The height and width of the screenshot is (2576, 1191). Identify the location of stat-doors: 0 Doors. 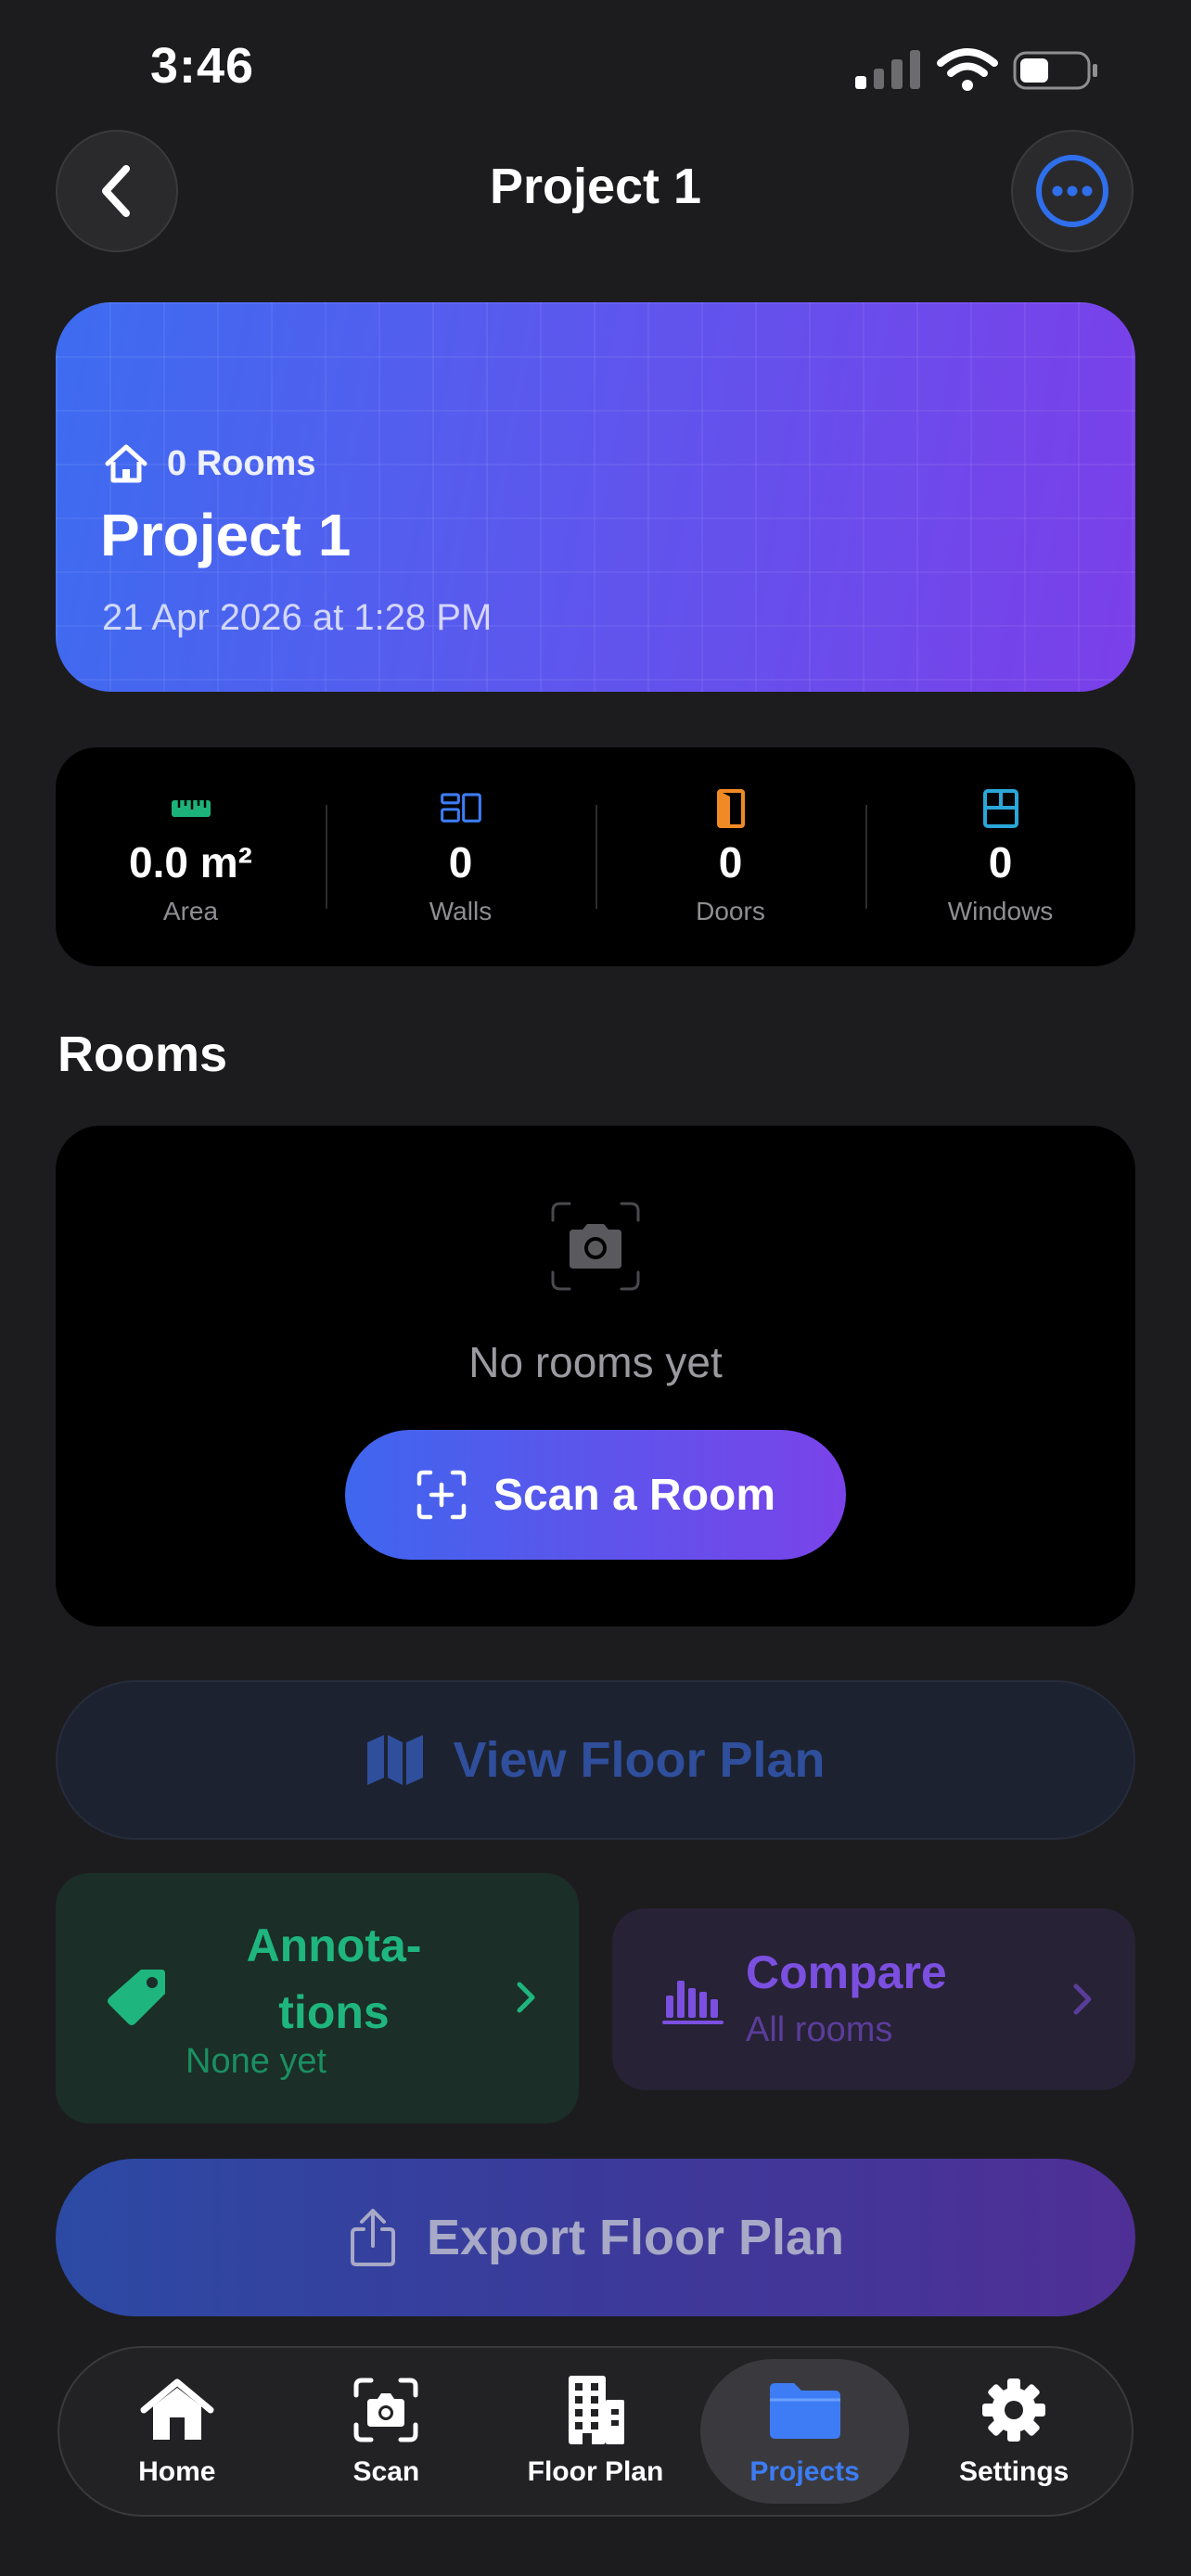
(730, 856).